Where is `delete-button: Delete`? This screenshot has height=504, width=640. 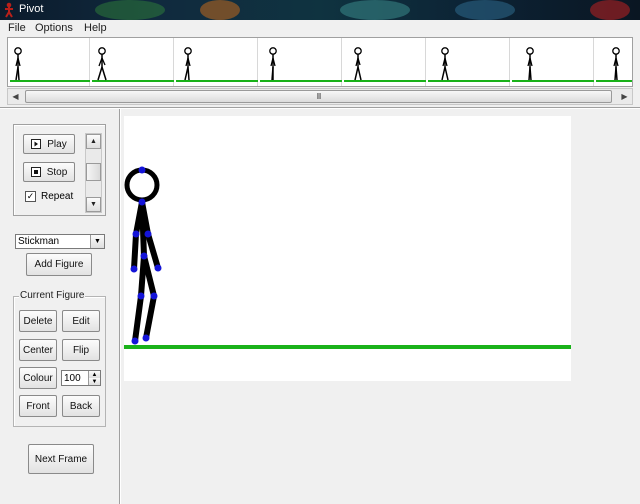 delete-button: Delete is located at coordinates (38, 321).